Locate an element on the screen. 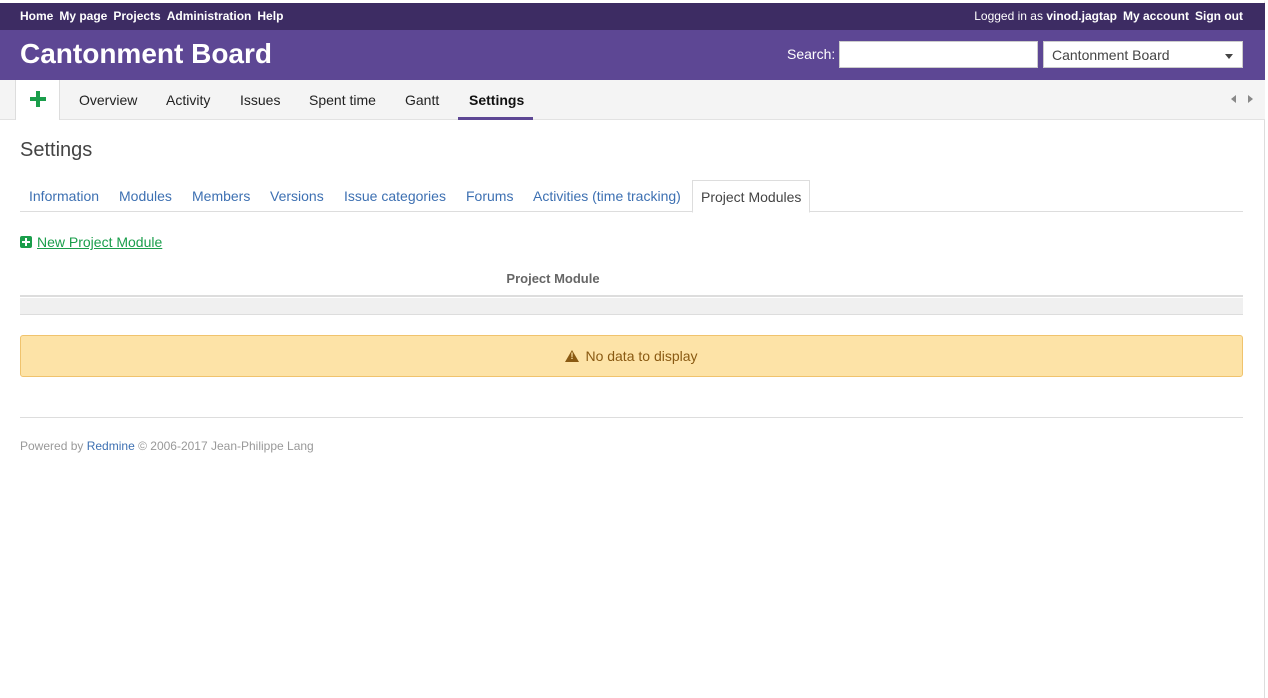 The height and width of the screenshot is (698, 1268). logged-in-username: vinod.jagtap is located at coordinates (1081, 16).